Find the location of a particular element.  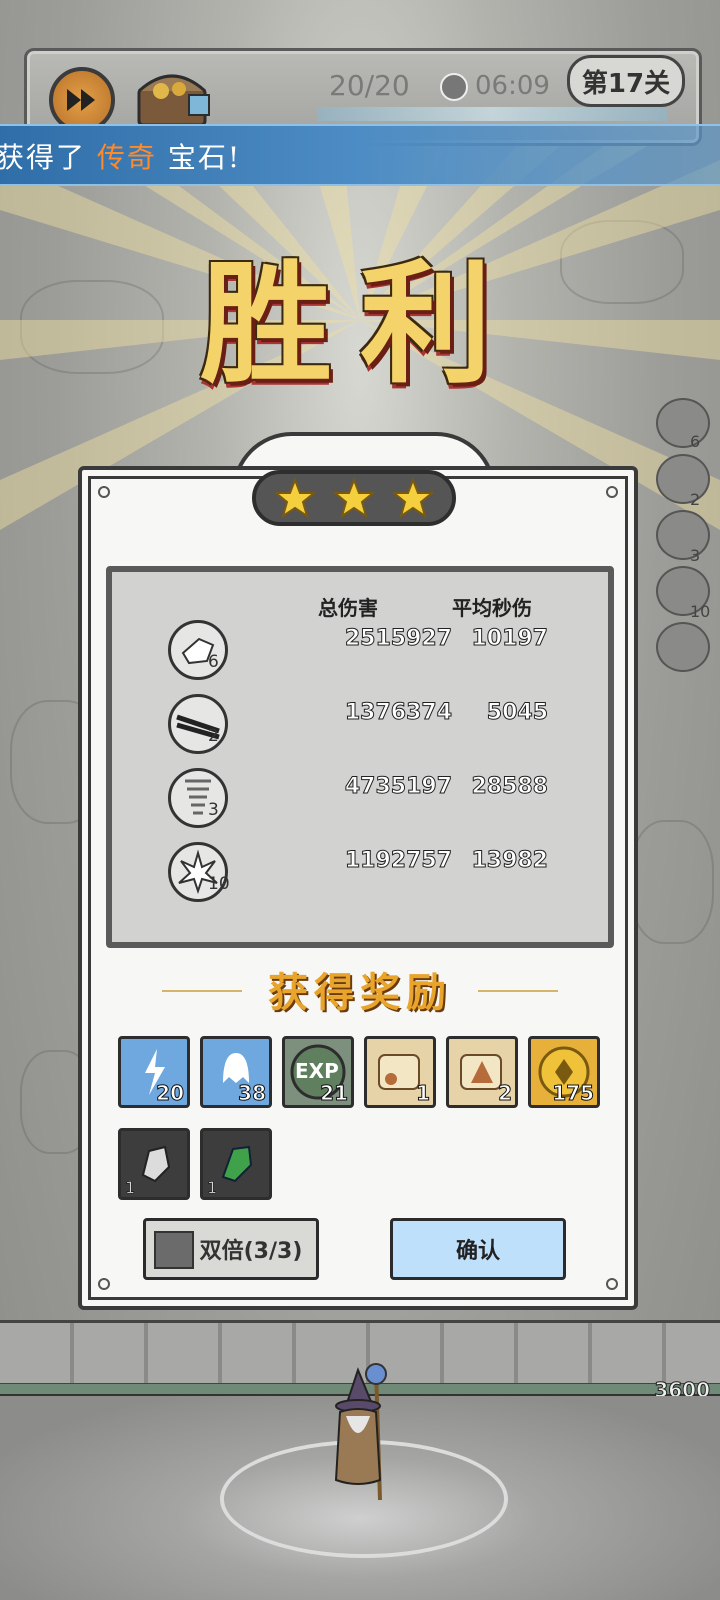

victory-title: 胜利 is located at coordinates (360, 324).